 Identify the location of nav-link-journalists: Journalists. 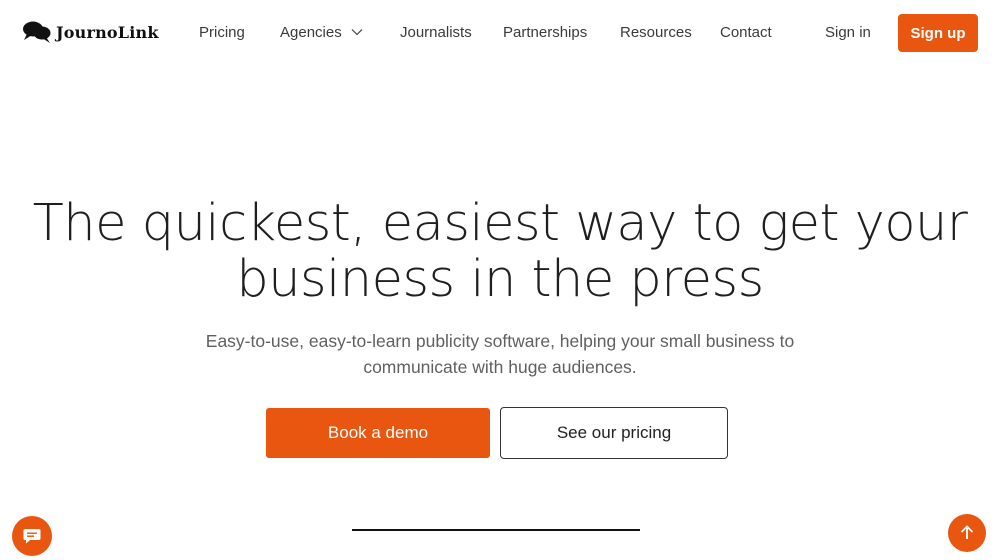
(436, 33).